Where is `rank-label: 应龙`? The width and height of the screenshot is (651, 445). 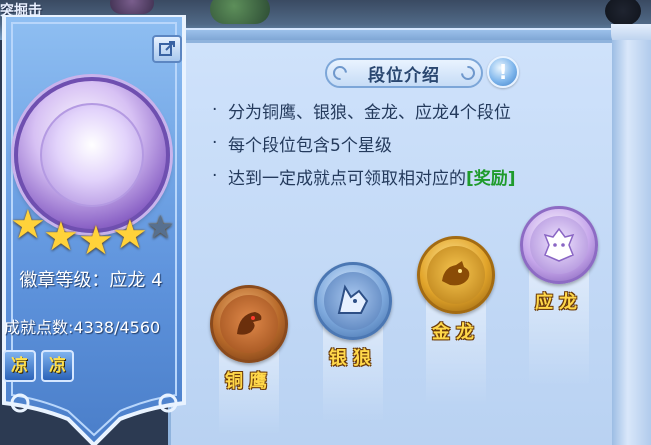
rank-label: 应龙 is located at coordinates (559, 302).